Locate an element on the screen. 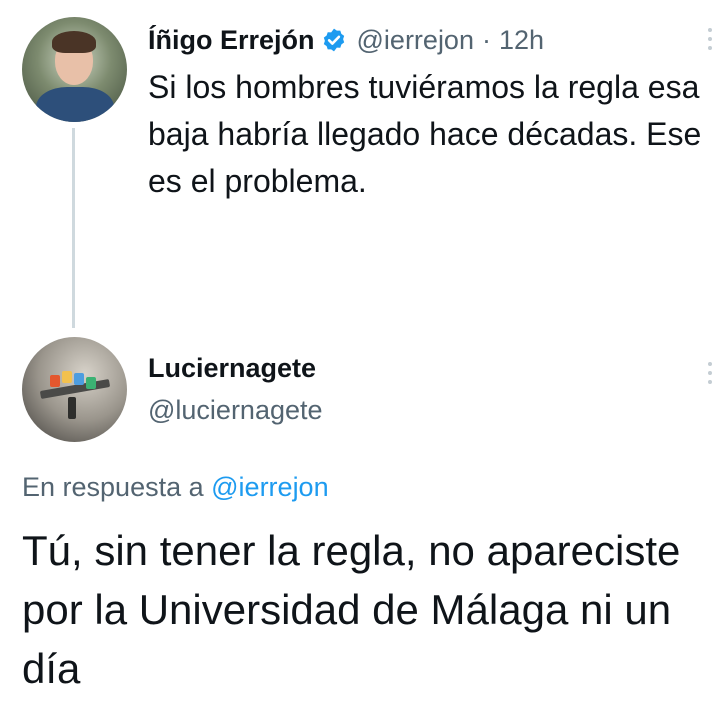  avatar-lego-green is located at coordinates (91, 383).